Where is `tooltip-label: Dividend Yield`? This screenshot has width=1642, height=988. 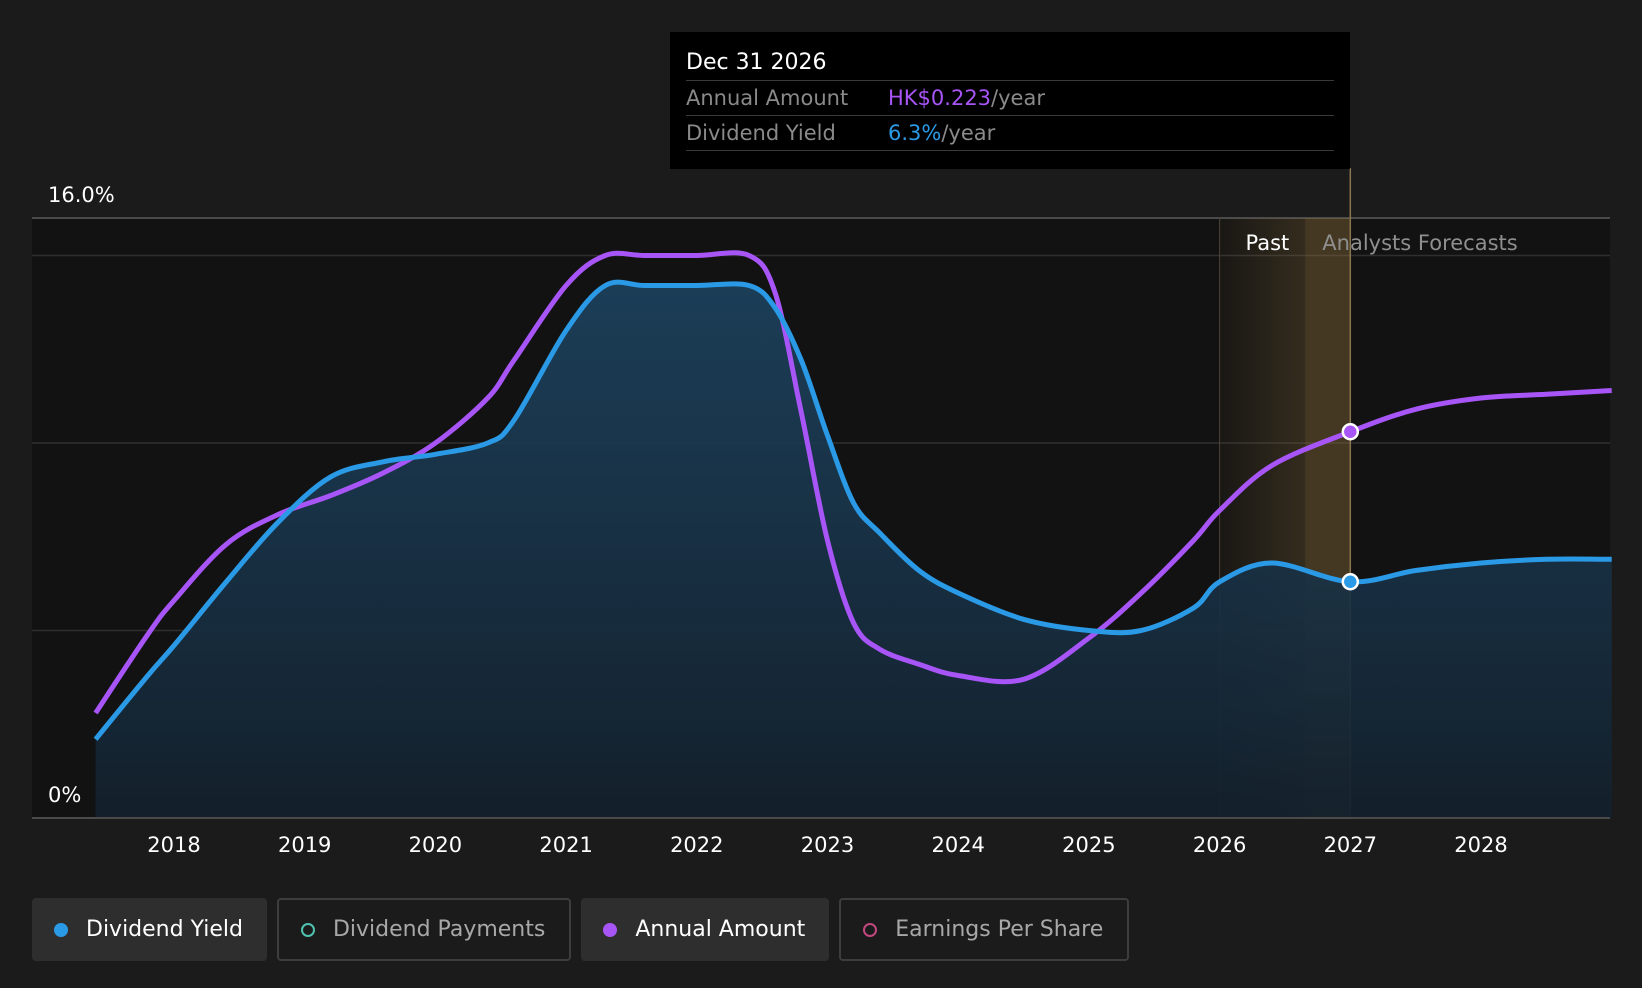
tooltip-label: Dividend Yield is located at coordinates (761, 133).